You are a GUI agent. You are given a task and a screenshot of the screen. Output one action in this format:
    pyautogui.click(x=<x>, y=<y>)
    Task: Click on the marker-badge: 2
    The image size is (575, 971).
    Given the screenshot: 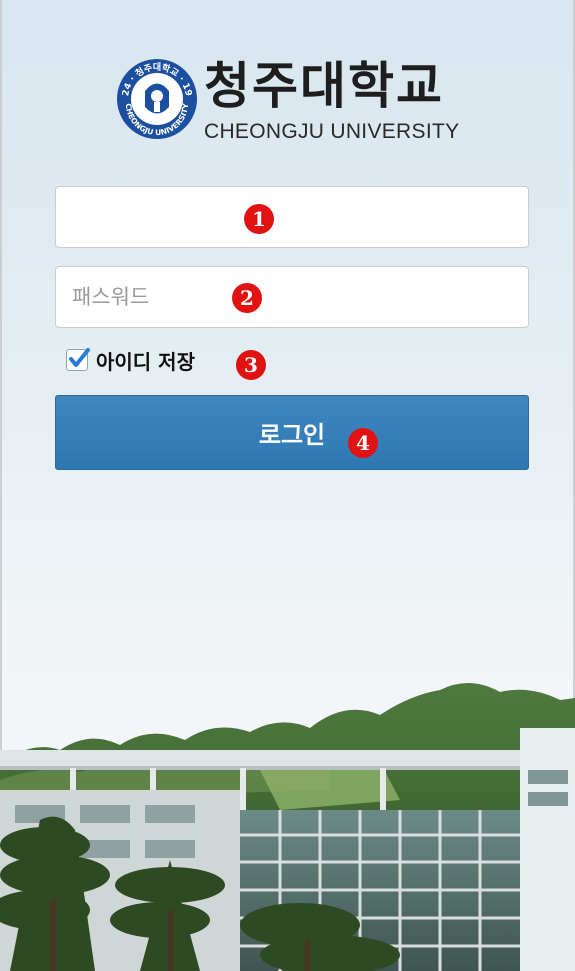 What is the action you would take?
    pyautogui.click(x=247, y=298)
    